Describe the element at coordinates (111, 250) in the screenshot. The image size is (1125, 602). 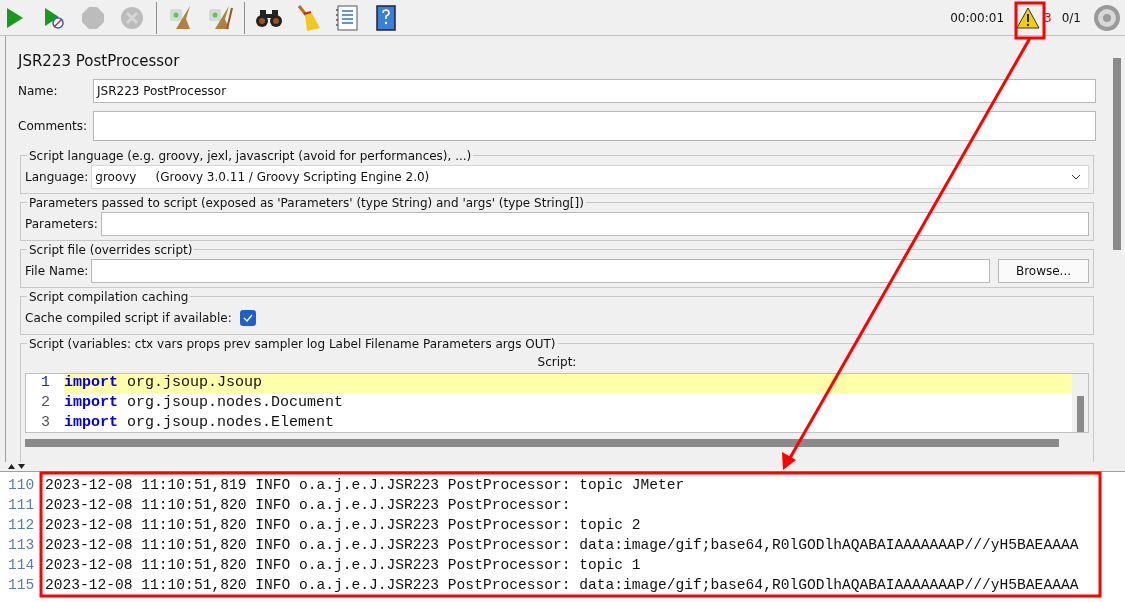
I see `group-title: Script file (overrides script)` at that location.